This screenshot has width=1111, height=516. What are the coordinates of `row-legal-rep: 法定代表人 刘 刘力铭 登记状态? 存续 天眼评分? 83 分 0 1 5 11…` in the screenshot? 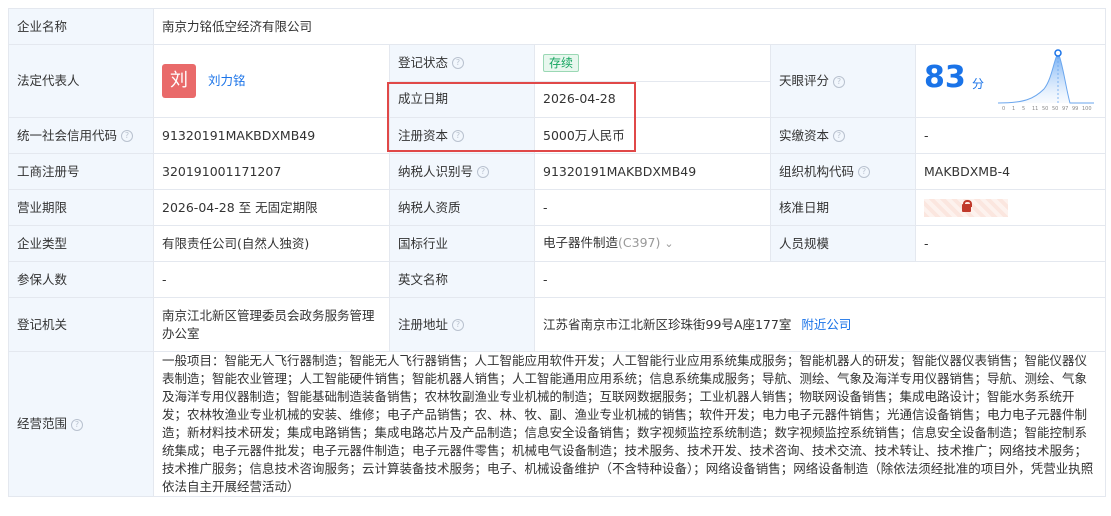 It's located at (557, 81).